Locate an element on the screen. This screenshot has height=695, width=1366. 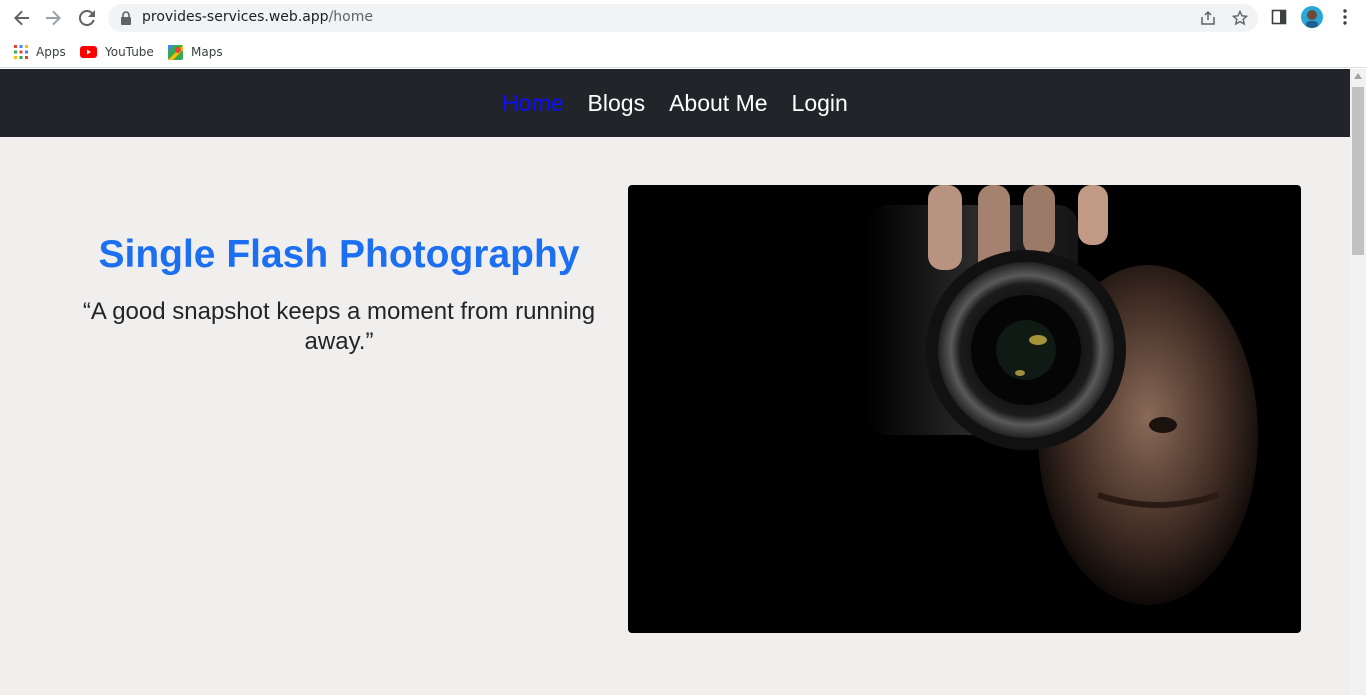
lock-icon is located at coordinates (126, 18).